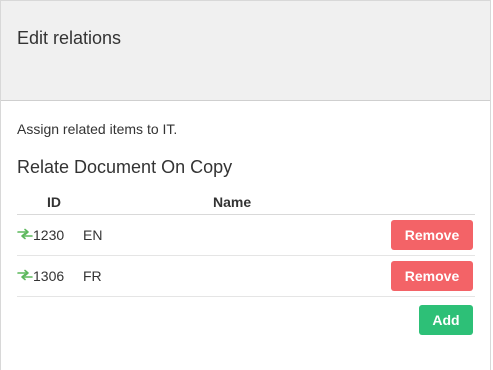 The height and width of the screenshot is (370, 493). Describe the element at coordinates (246, 235) in the screenshot. I see `table-row: 1230 EN Remove` at that location.